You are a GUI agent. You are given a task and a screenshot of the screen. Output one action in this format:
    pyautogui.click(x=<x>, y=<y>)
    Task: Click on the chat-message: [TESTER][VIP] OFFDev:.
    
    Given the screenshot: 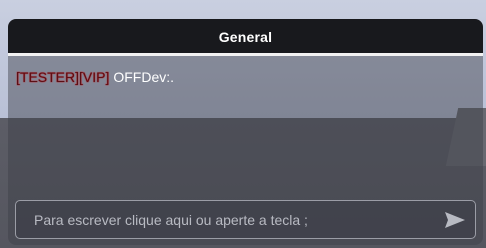 What is the action you would take?
    pyautogui.click(x=95, y=77)
    